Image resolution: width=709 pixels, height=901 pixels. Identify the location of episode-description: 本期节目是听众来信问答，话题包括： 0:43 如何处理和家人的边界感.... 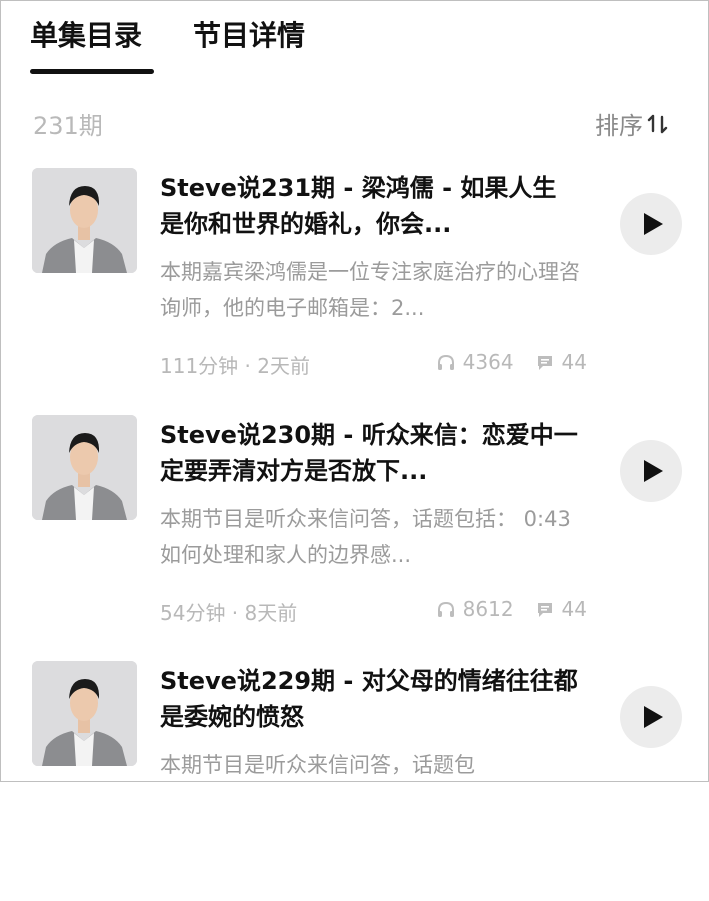
(365, 537).